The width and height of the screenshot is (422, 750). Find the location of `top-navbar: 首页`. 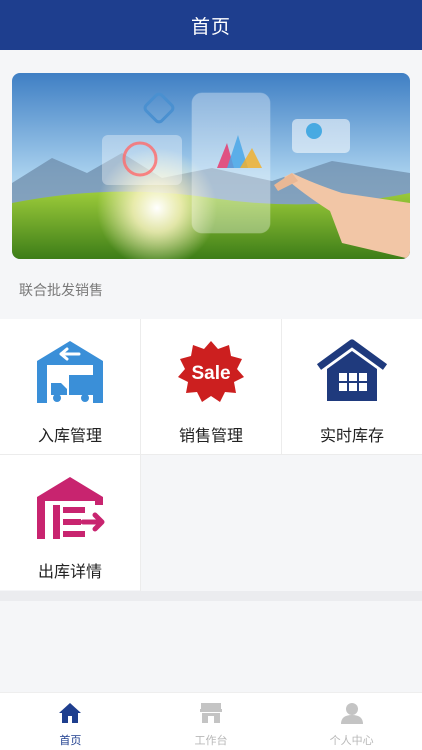

top-navbar: 首页 is located at coordinates (211, 25).